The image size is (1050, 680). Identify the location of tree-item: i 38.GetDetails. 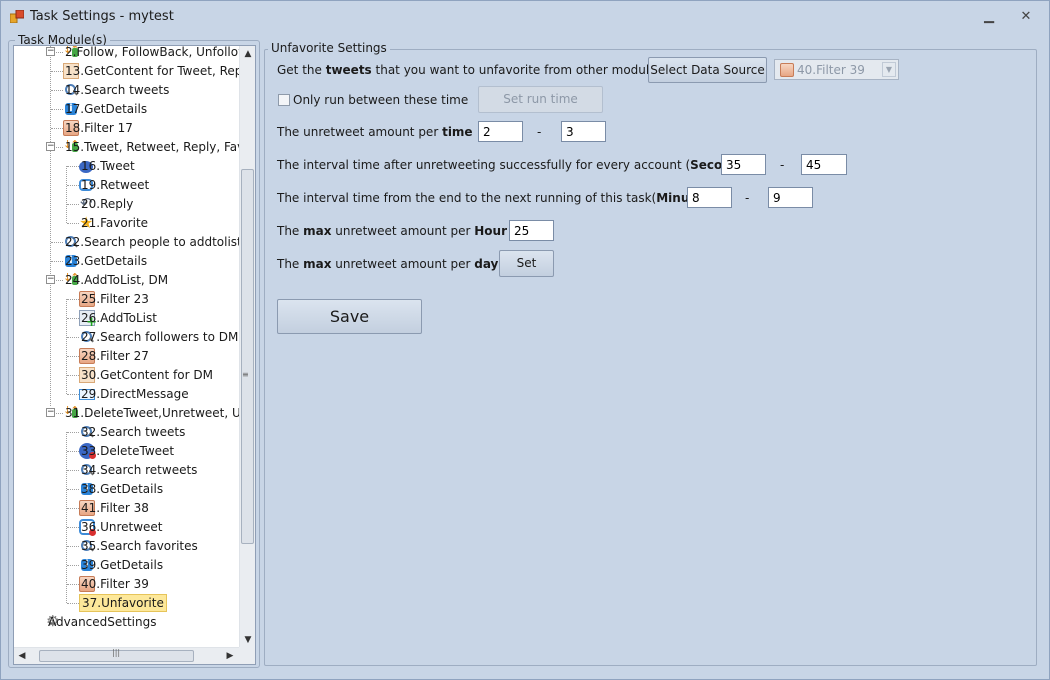
(121, 488).